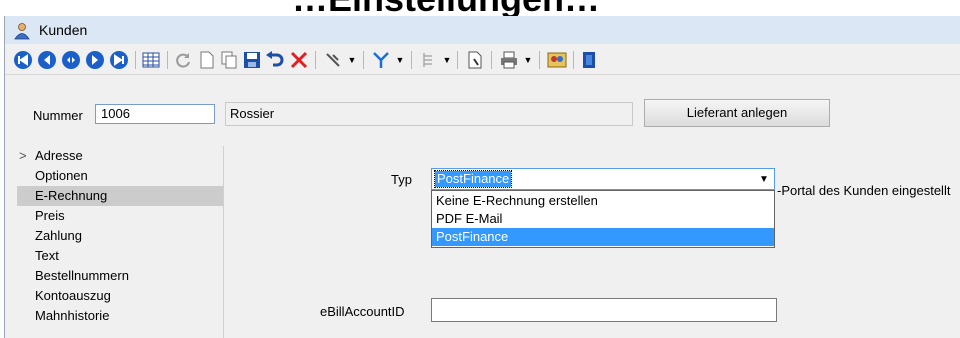 Image resolution: width=960 pixels, height=338 pixels. I want to click on filter-button, so click(381, 60).